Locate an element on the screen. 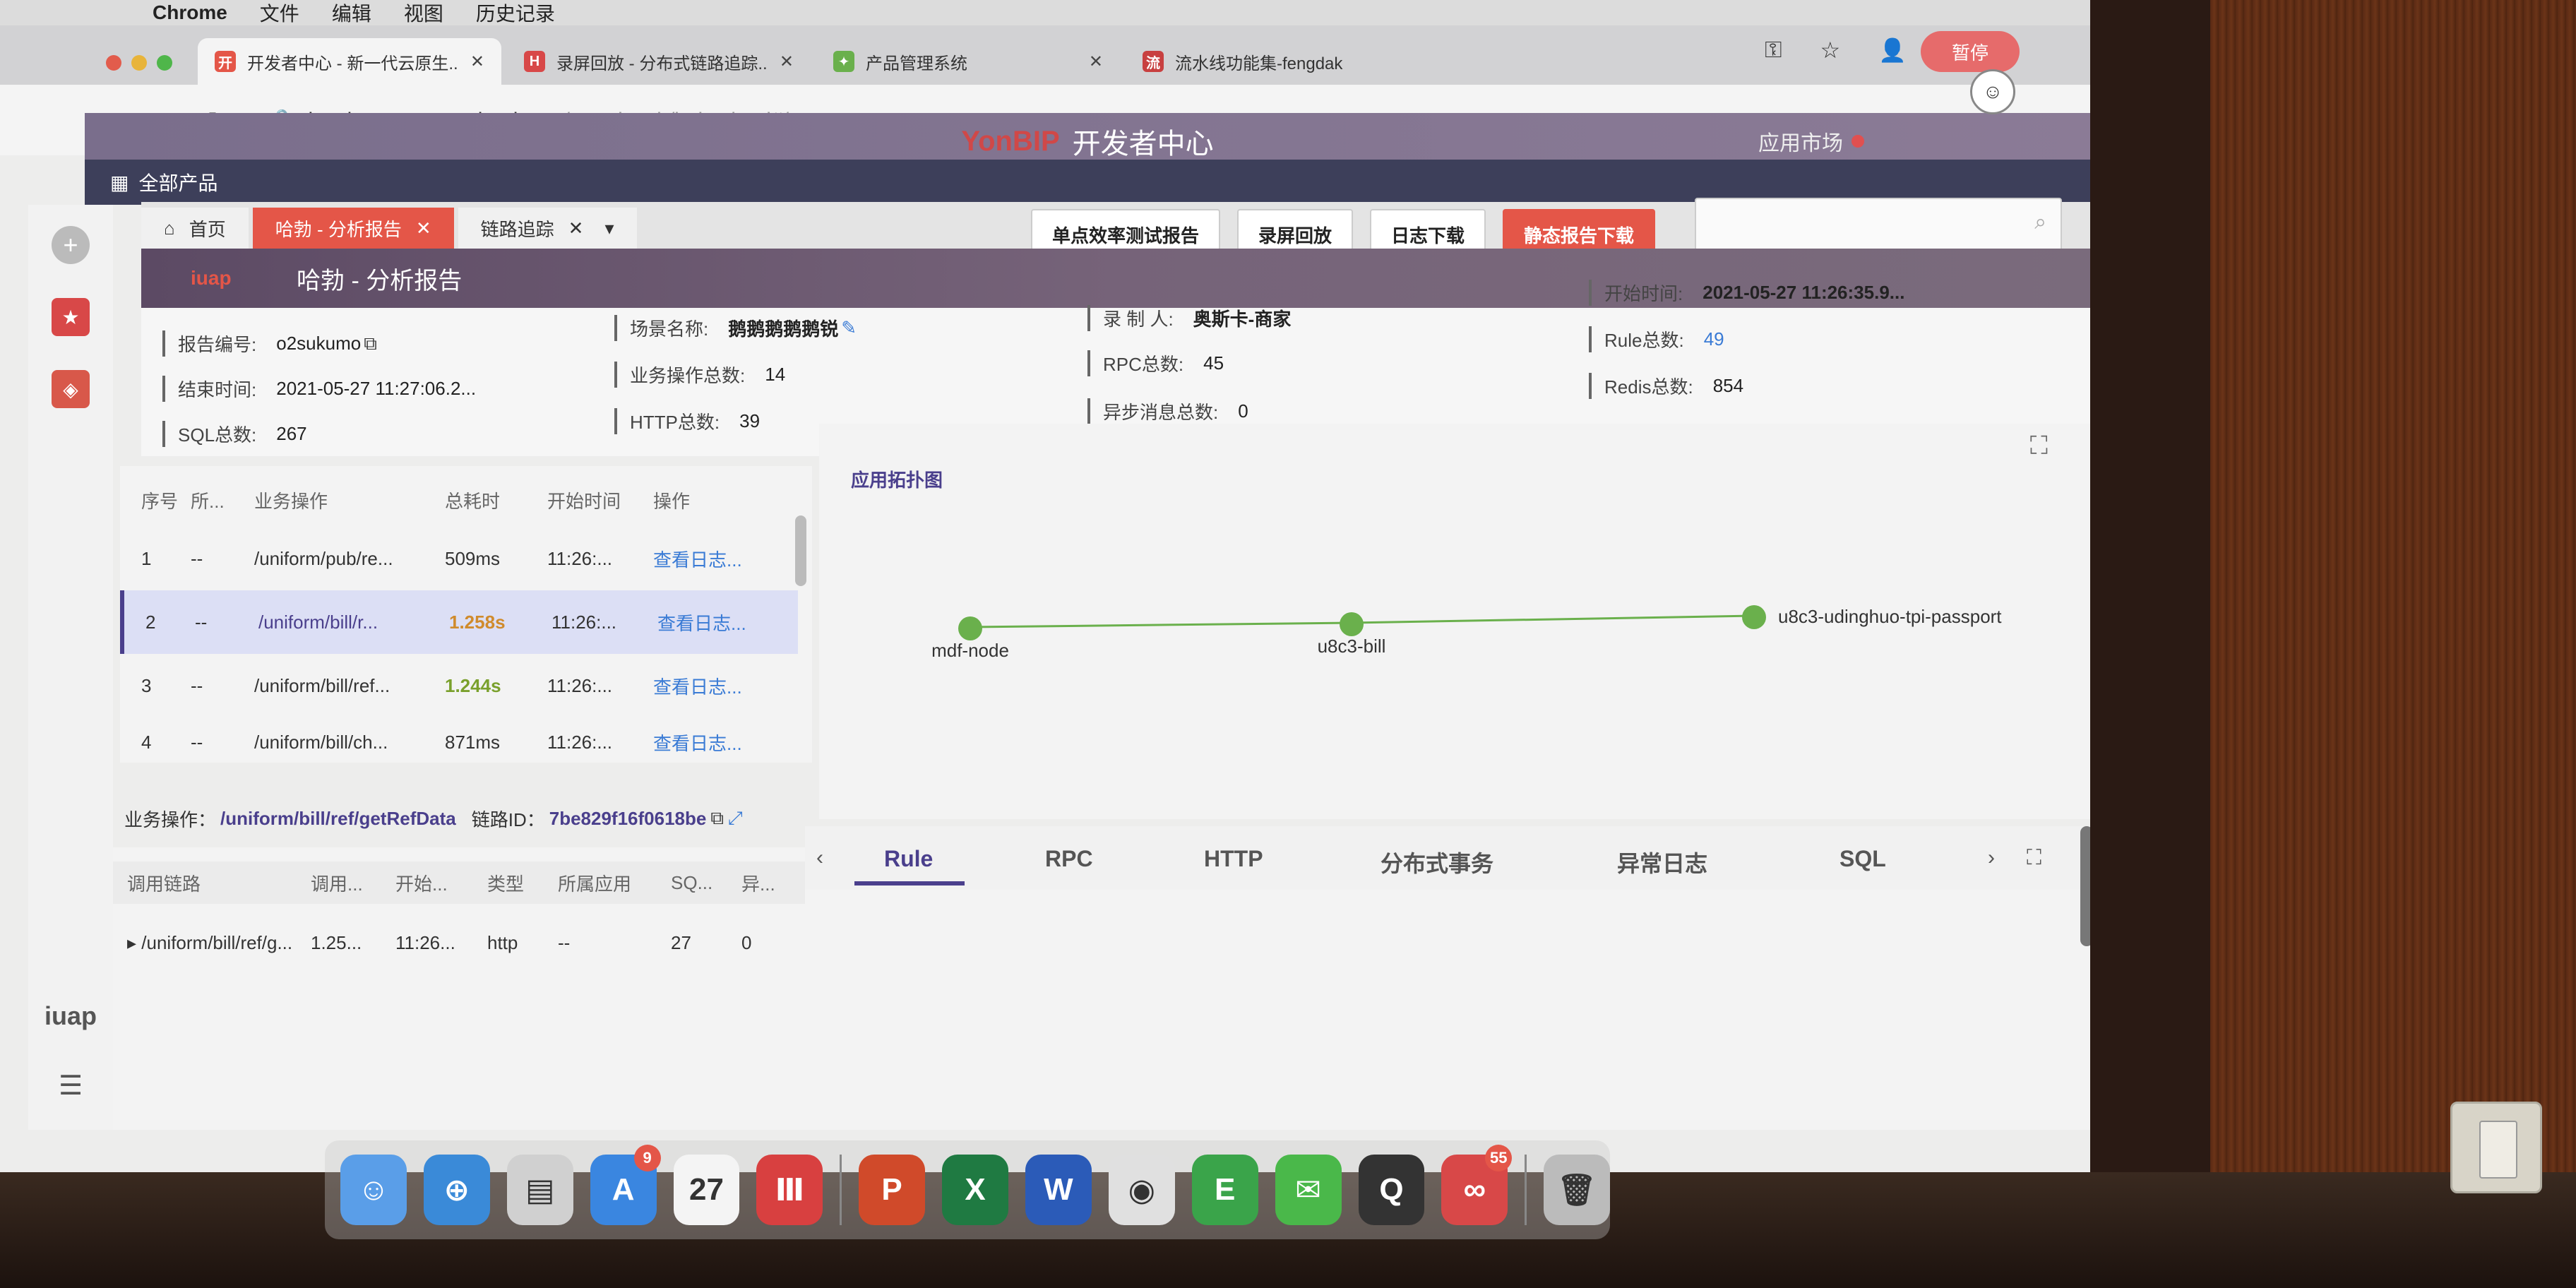 The width and height of the screenshot is (2576, 1288). tab-sql: SQL is located at coordinates (1862, 859).